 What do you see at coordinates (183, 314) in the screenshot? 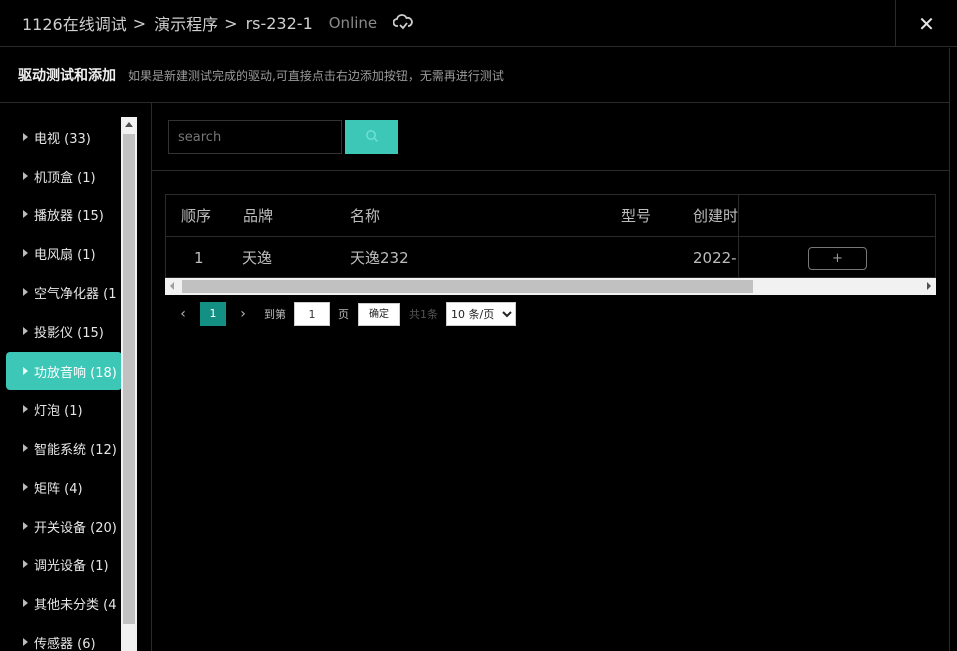
I see `chevron-left-icon: ‹` at bounding box center [183, 314].